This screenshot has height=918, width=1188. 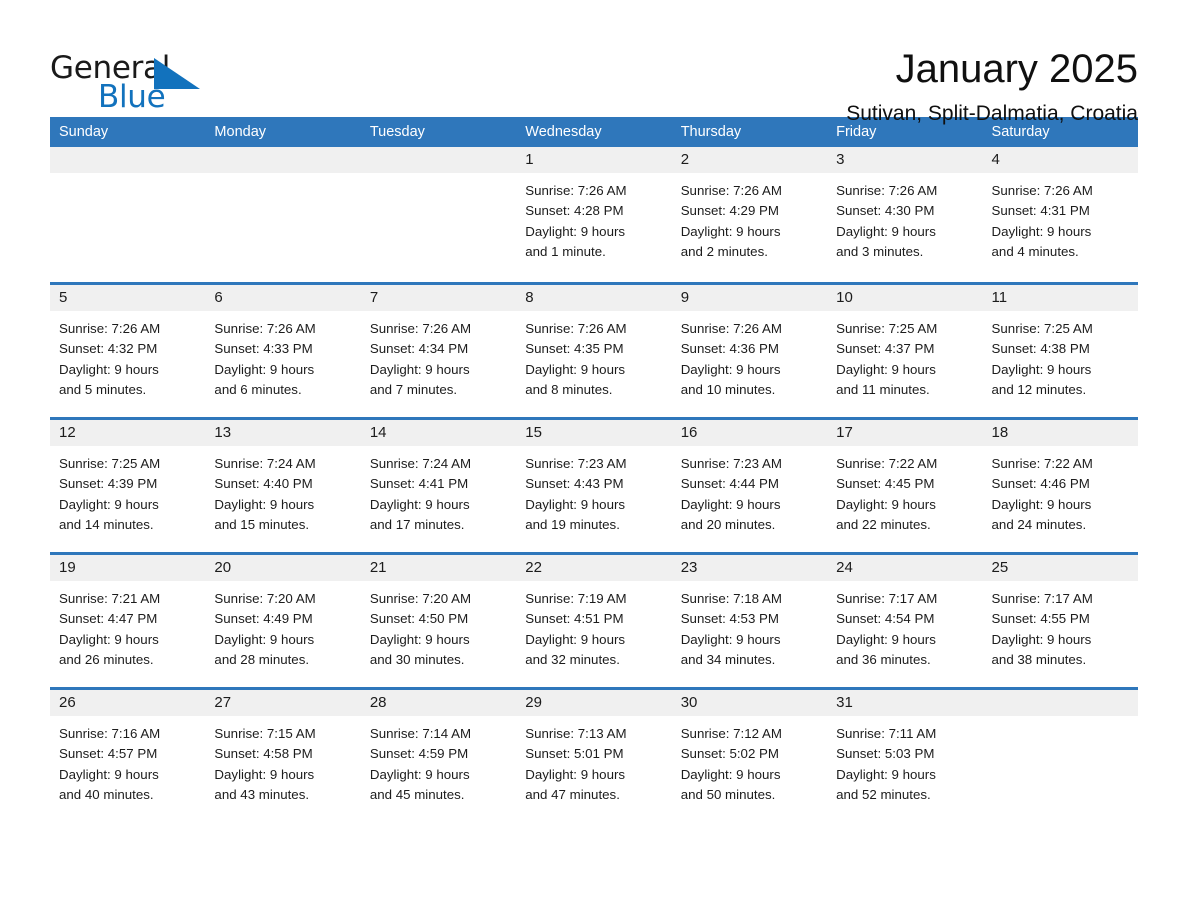 I want to click on day-detail-line: and 47 minutes., so click(x=572, y=795).